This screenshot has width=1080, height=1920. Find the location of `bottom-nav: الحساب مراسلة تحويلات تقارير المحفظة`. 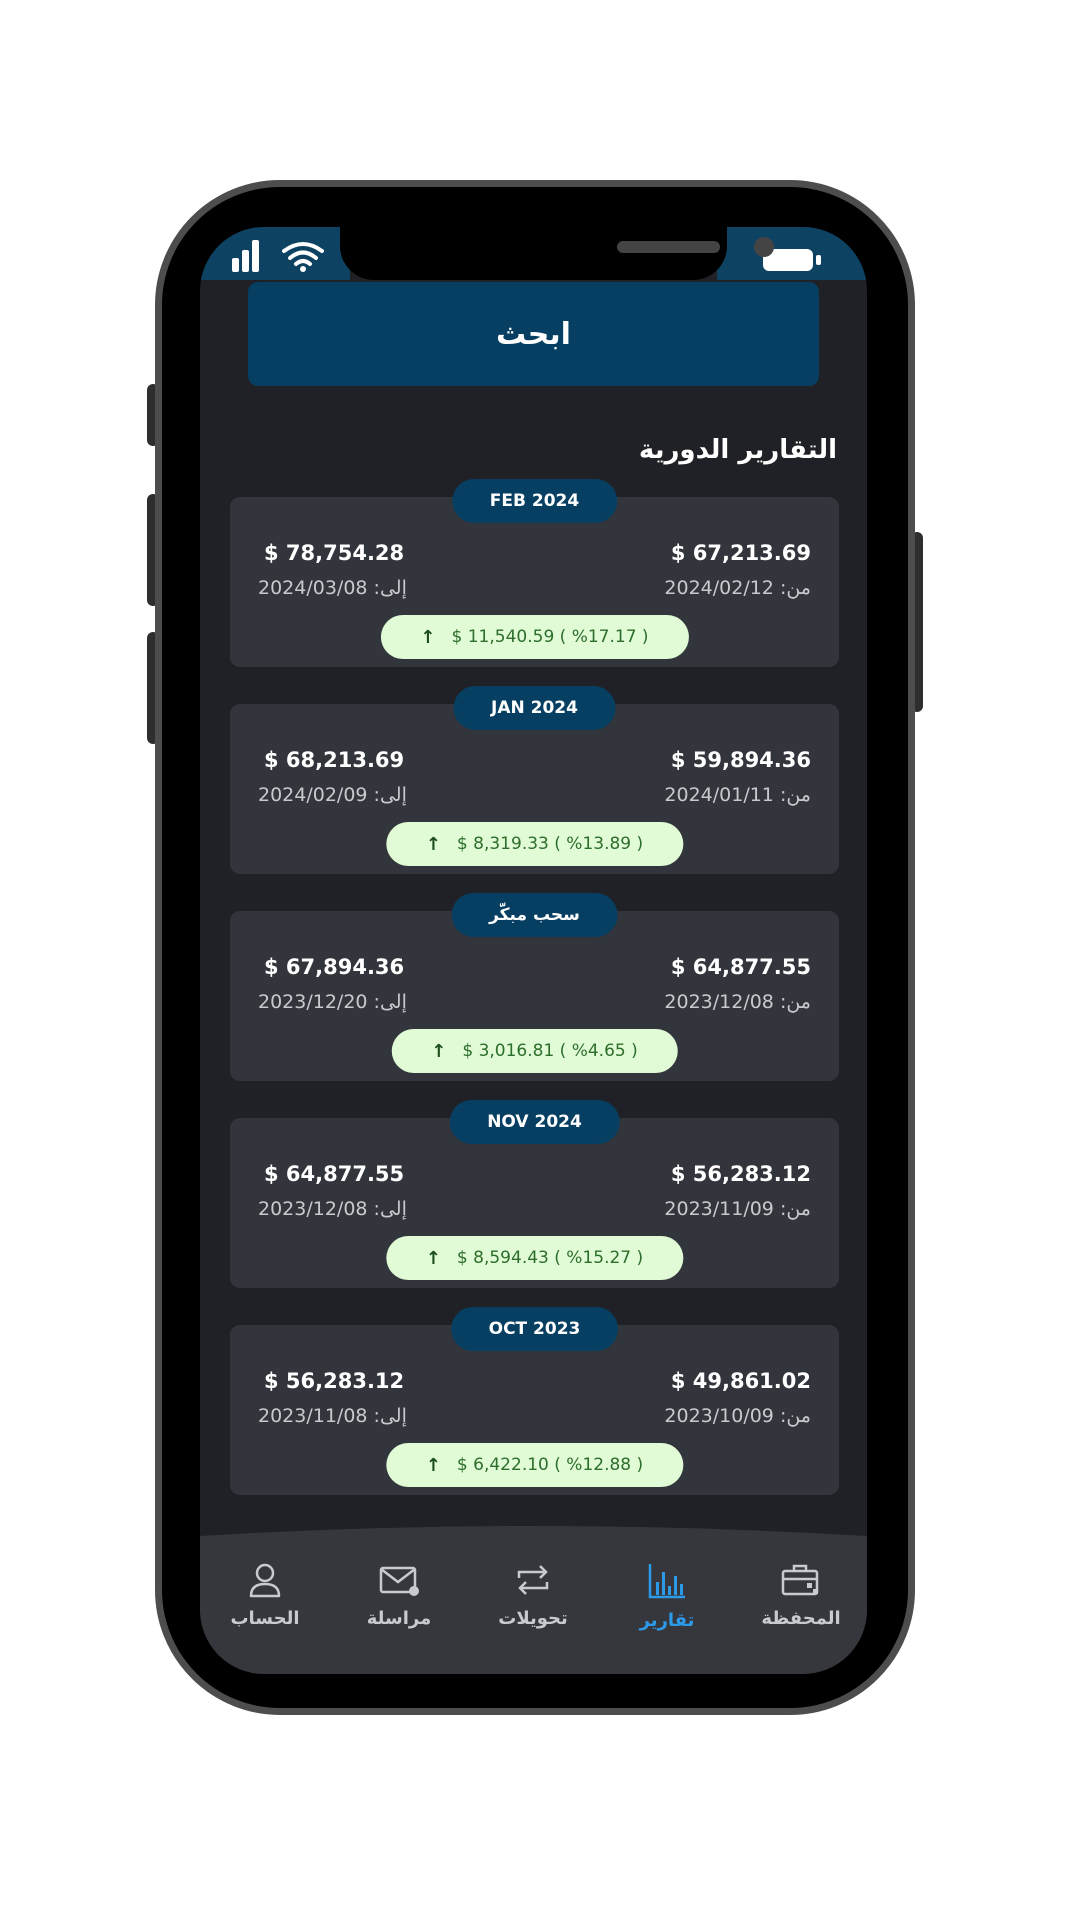

bottom-nav: الحساب مراسلة تحويلات تقارير المحفظة is located at coordinates (533, 1609).